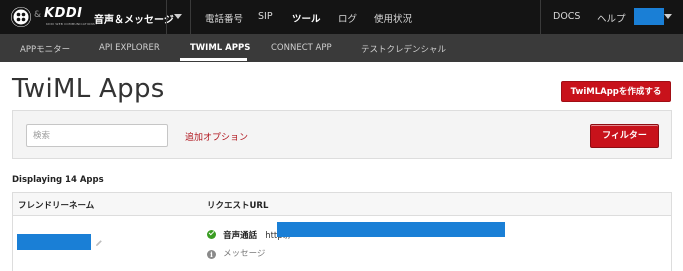  I want to click on nav-item-phone-numbers: 電話番号, so click(224, 18).